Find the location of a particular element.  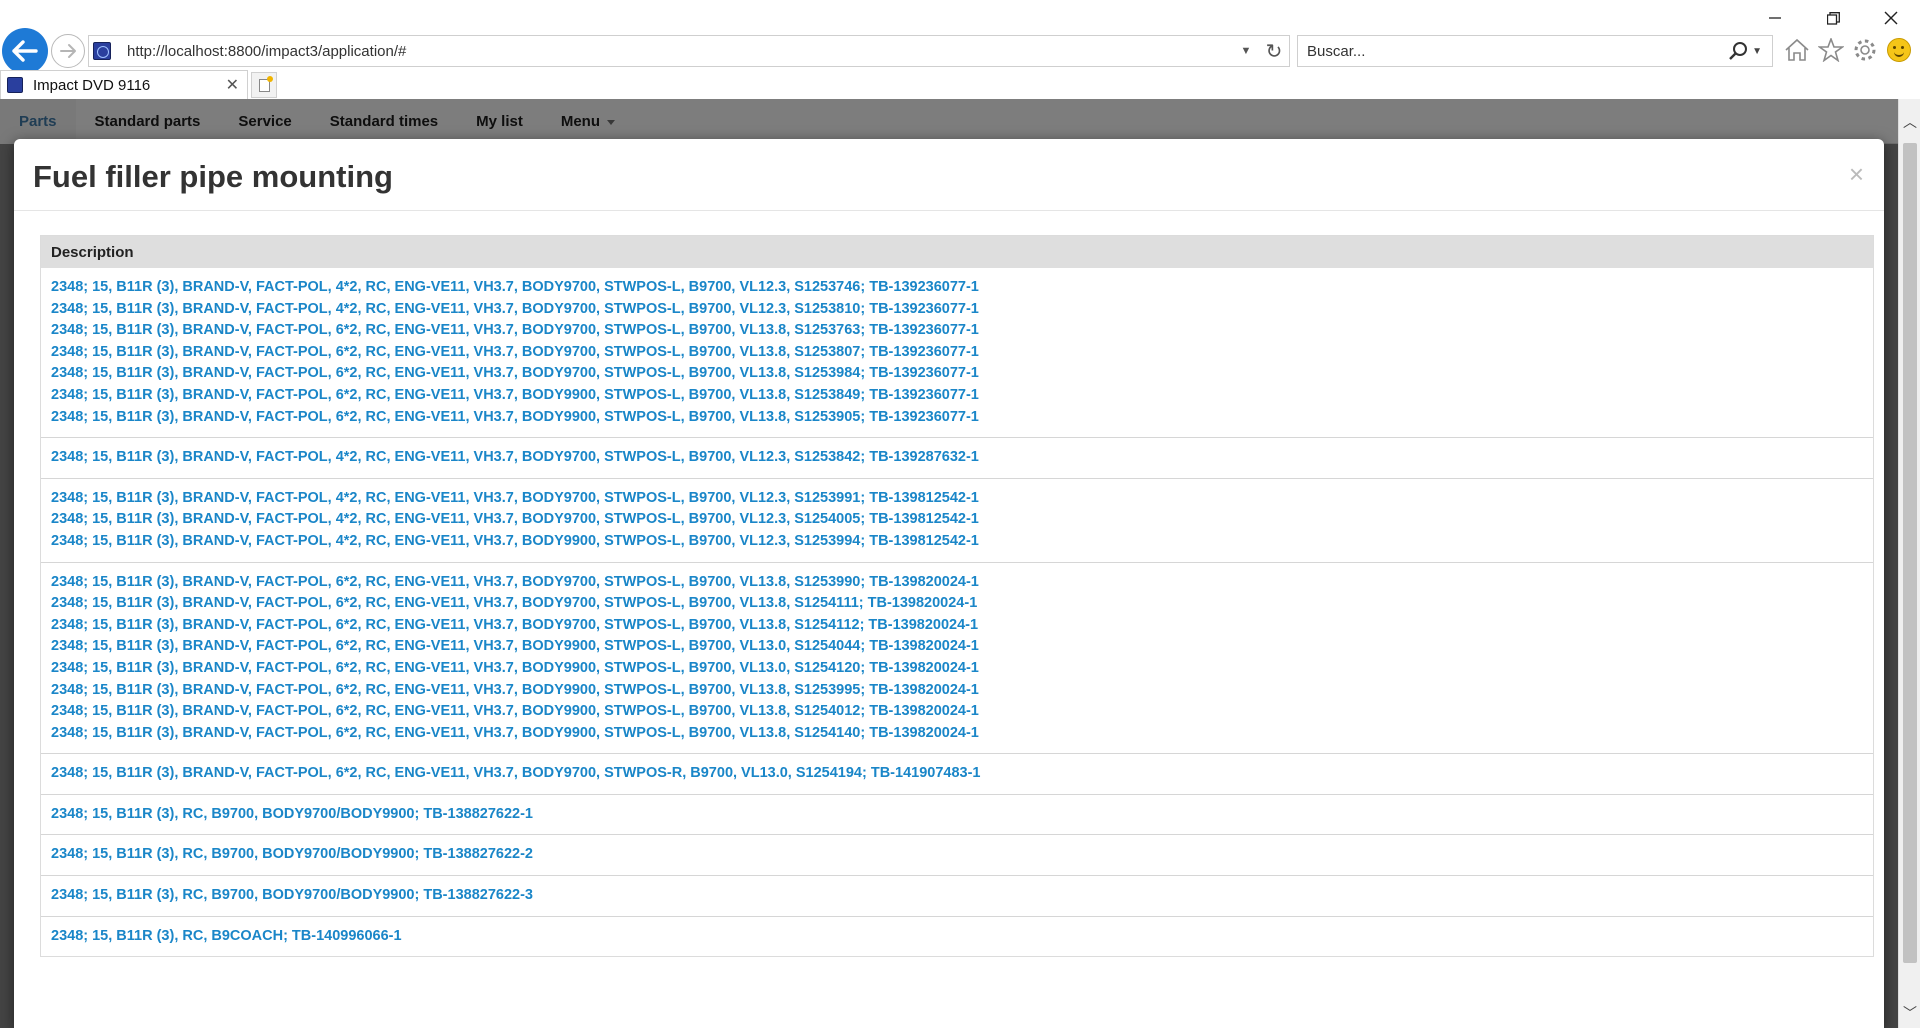

modal-close-button: × is located at coordinates (1856, 174).